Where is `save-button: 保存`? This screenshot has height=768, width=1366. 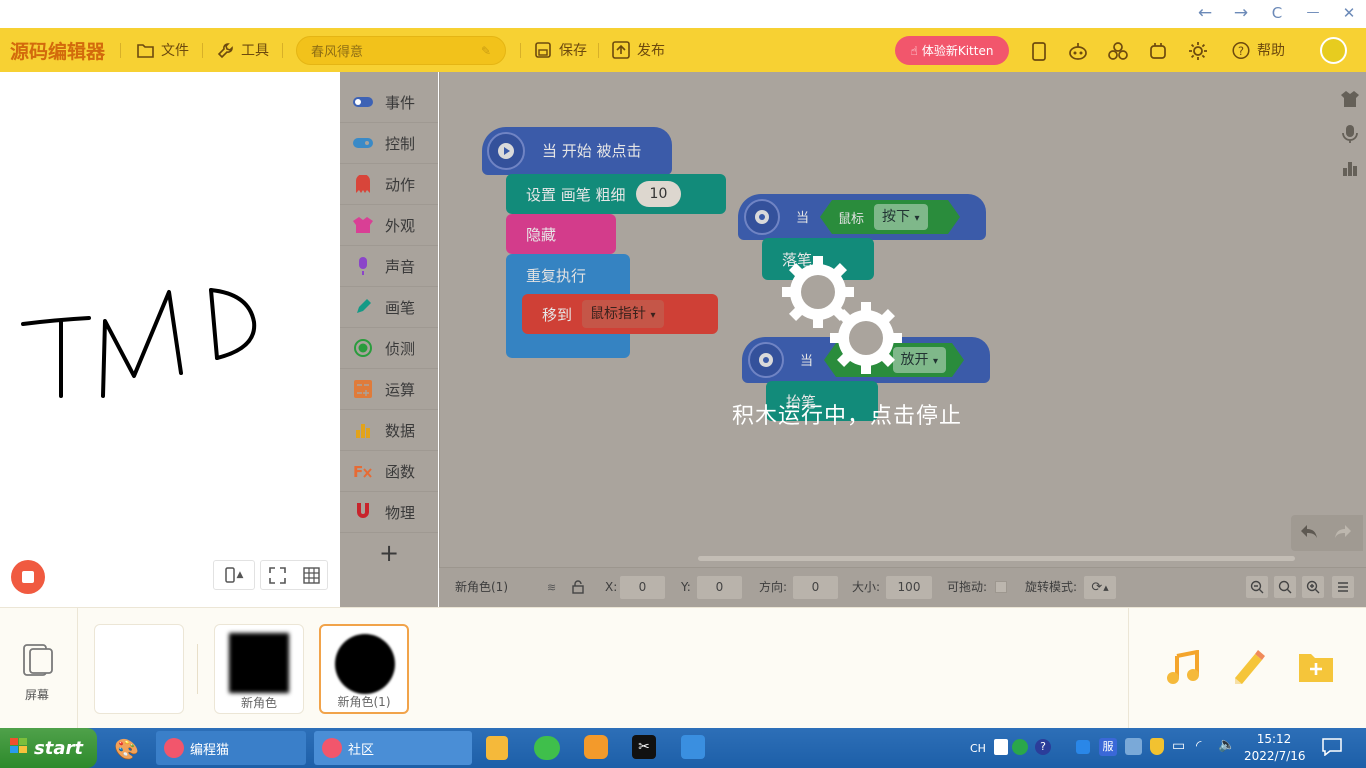
save-button: 保存 is located at coordinates (560, 50).